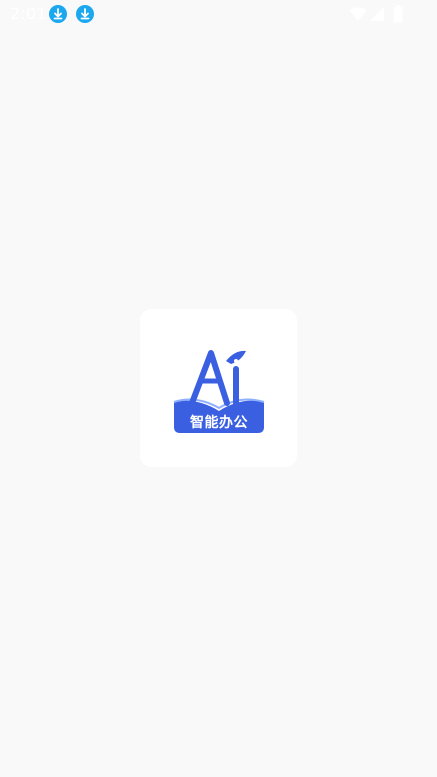 The image size is (437, 777). I want to click on wifi-icon, so click(358, 14).